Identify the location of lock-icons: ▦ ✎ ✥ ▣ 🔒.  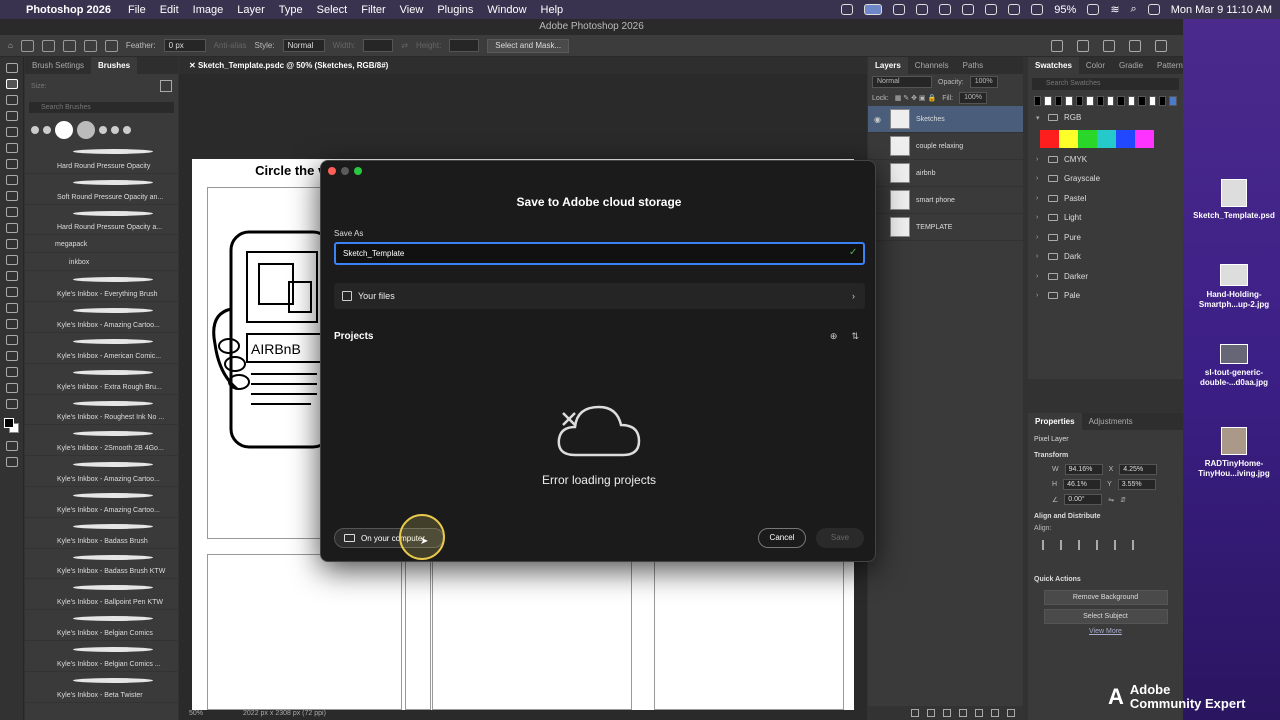
(915, 98).